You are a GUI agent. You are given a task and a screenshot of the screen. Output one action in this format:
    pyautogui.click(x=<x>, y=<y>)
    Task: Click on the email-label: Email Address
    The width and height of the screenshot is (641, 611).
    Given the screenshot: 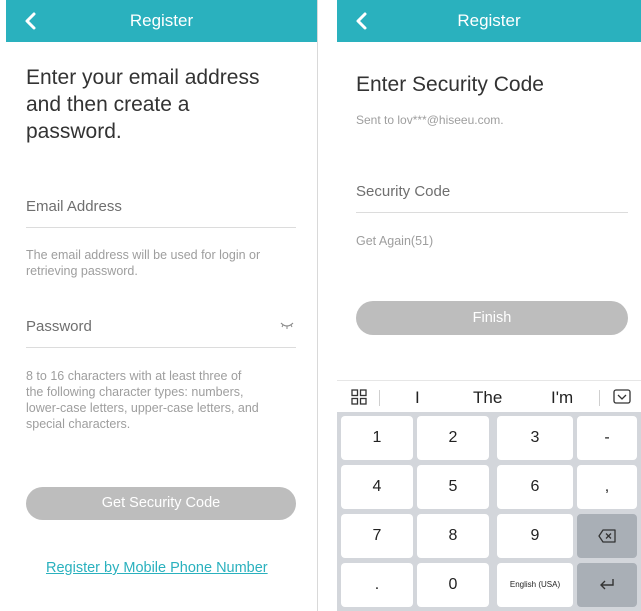 What is the action you would take?
    pyautogui.click(x=74, y=206)
    